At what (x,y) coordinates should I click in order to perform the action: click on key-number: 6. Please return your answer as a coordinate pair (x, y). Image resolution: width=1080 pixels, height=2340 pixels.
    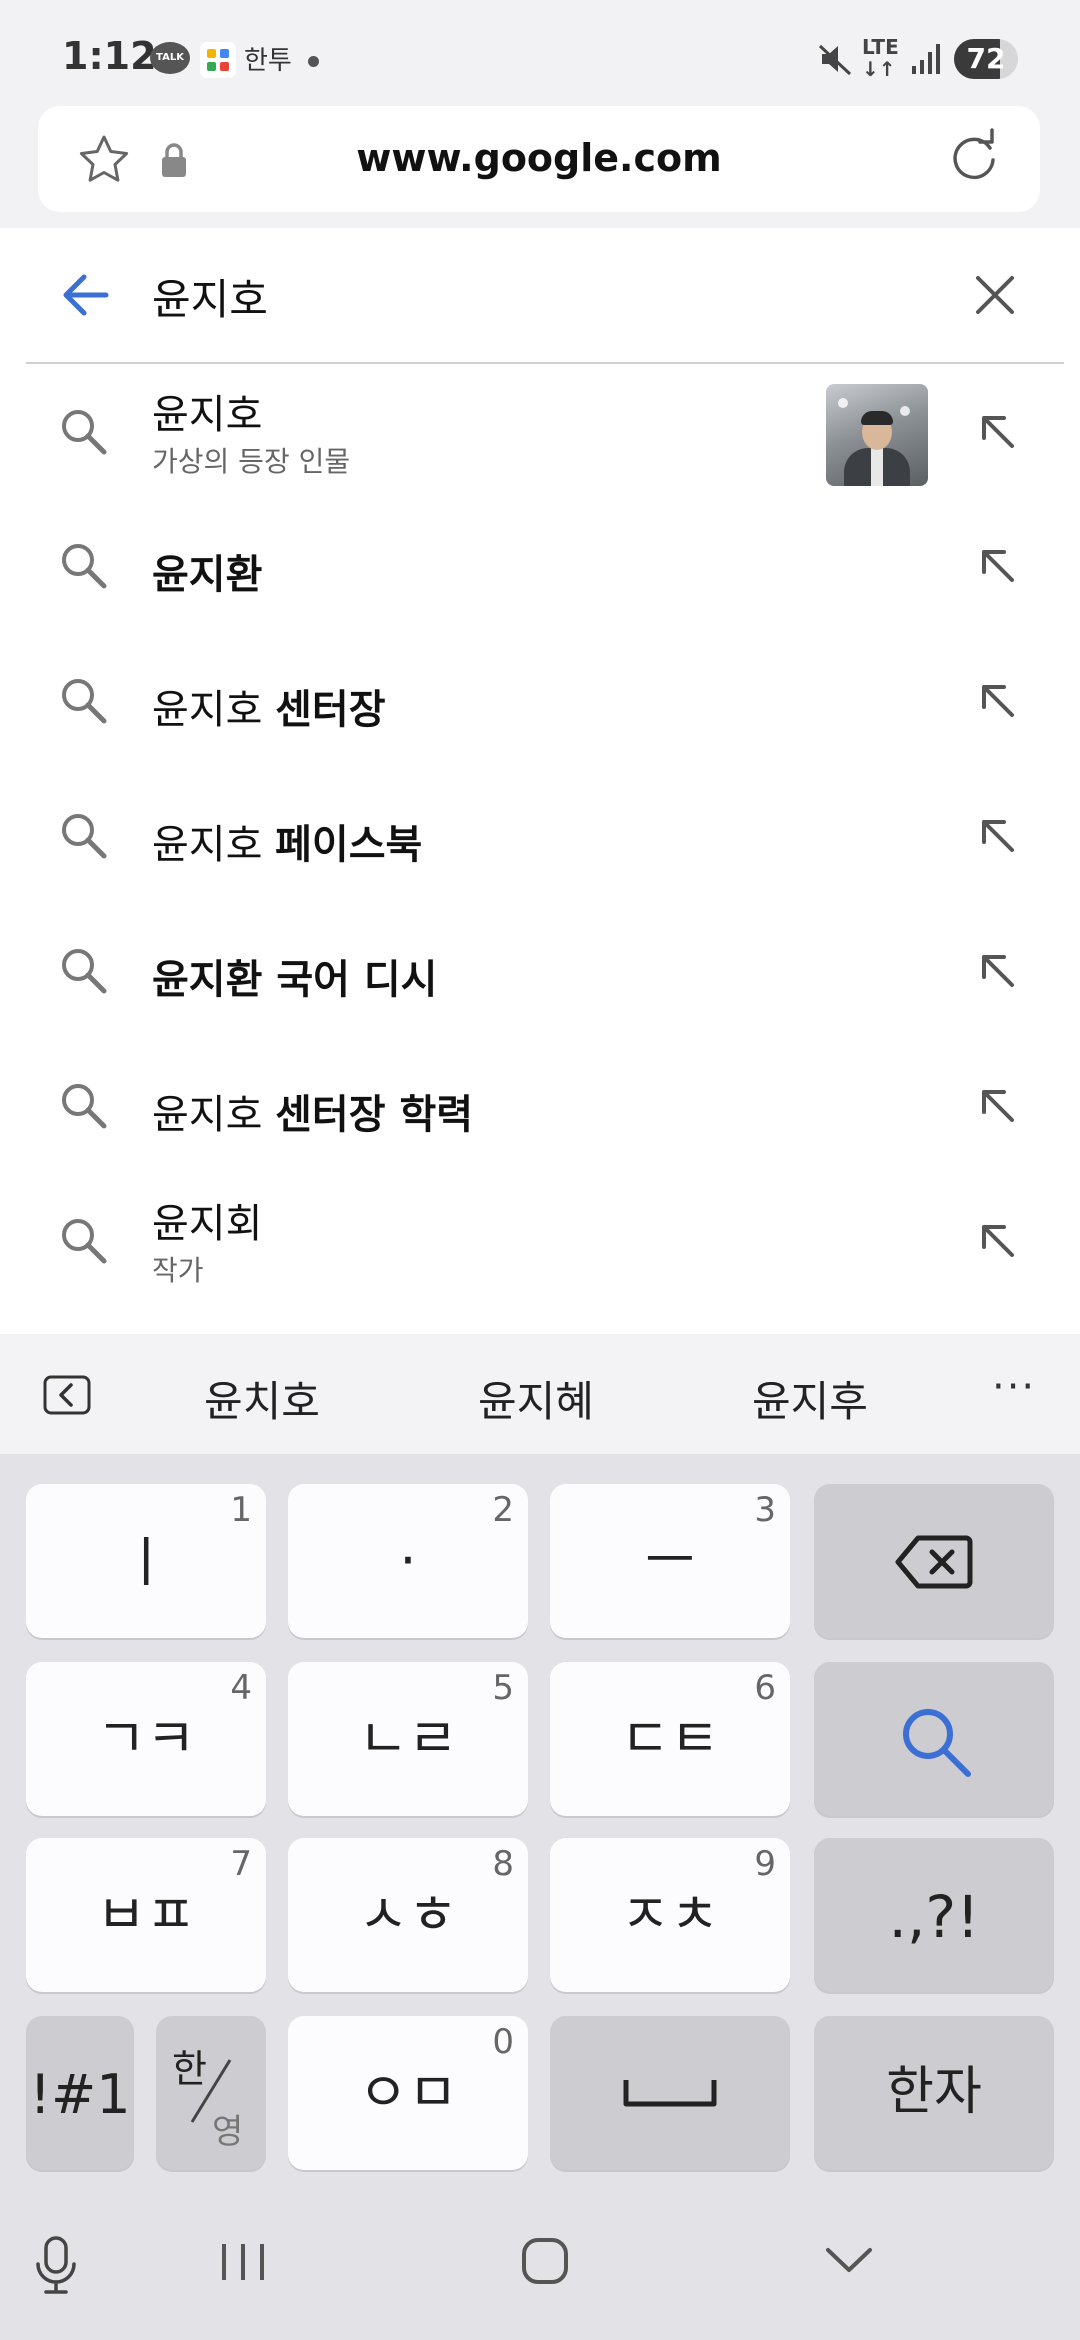
    Looking at the image, I should click on (765, 1688).